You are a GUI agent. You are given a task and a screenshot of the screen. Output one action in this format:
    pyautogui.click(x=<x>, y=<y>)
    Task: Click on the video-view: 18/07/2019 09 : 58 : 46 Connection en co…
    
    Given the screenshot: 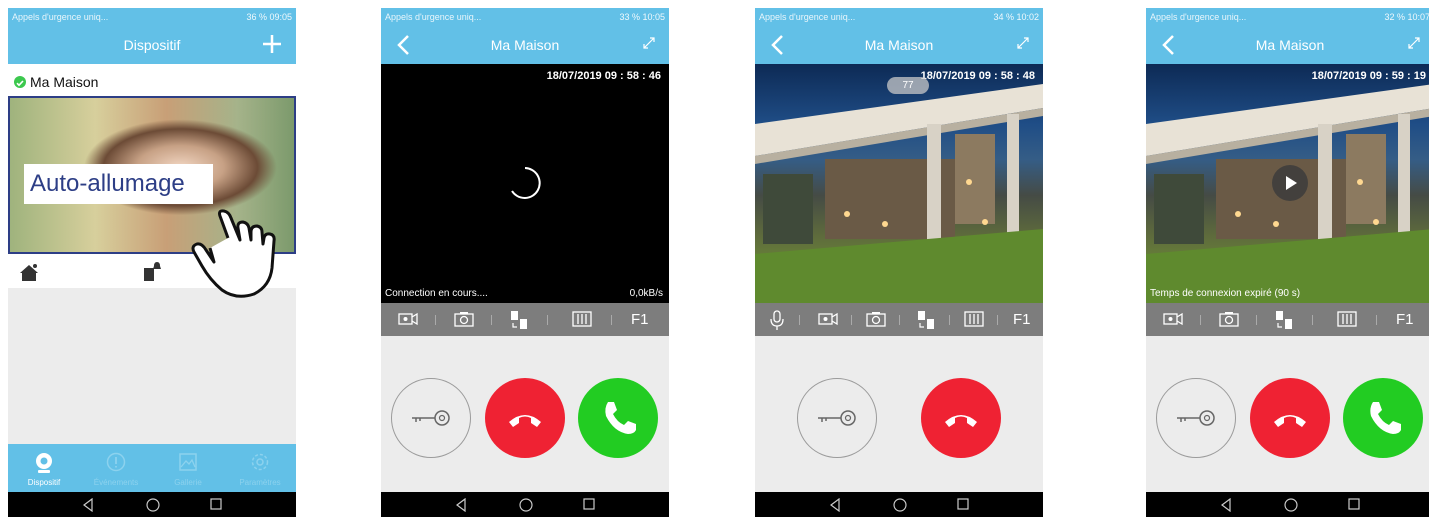 What is the action you would take?
    pyautogui.click(x=525, y=183)
    